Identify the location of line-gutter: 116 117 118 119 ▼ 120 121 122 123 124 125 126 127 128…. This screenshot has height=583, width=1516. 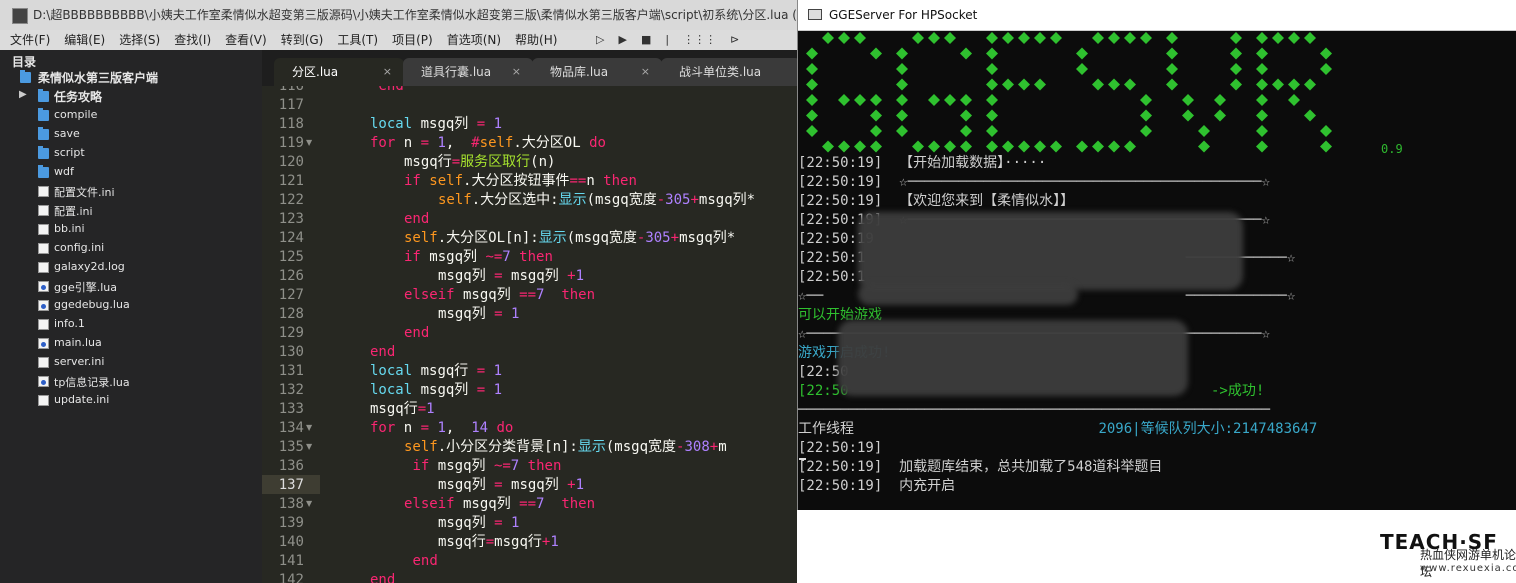
(291, 334).